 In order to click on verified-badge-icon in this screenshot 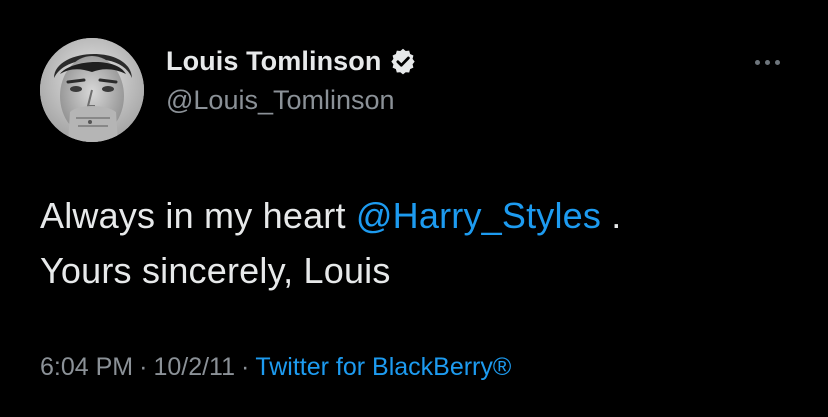, I will do `click(403, 61)`.